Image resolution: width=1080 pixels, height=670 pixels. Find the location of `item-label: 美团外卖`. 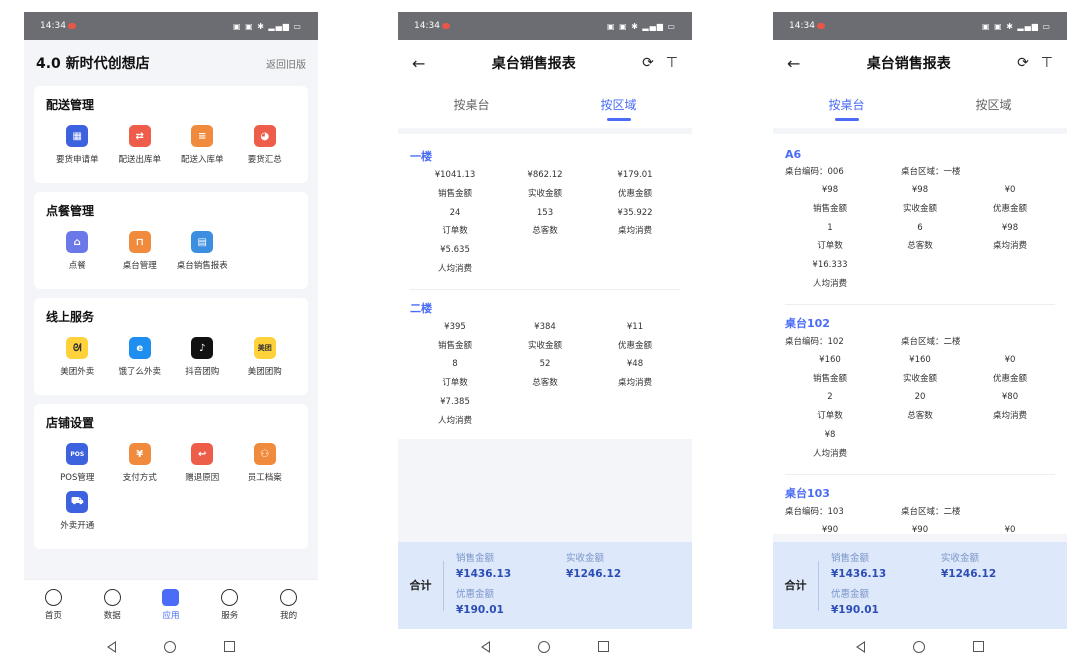

item-label: 美团外卖 is located at coordinates (77, 372).